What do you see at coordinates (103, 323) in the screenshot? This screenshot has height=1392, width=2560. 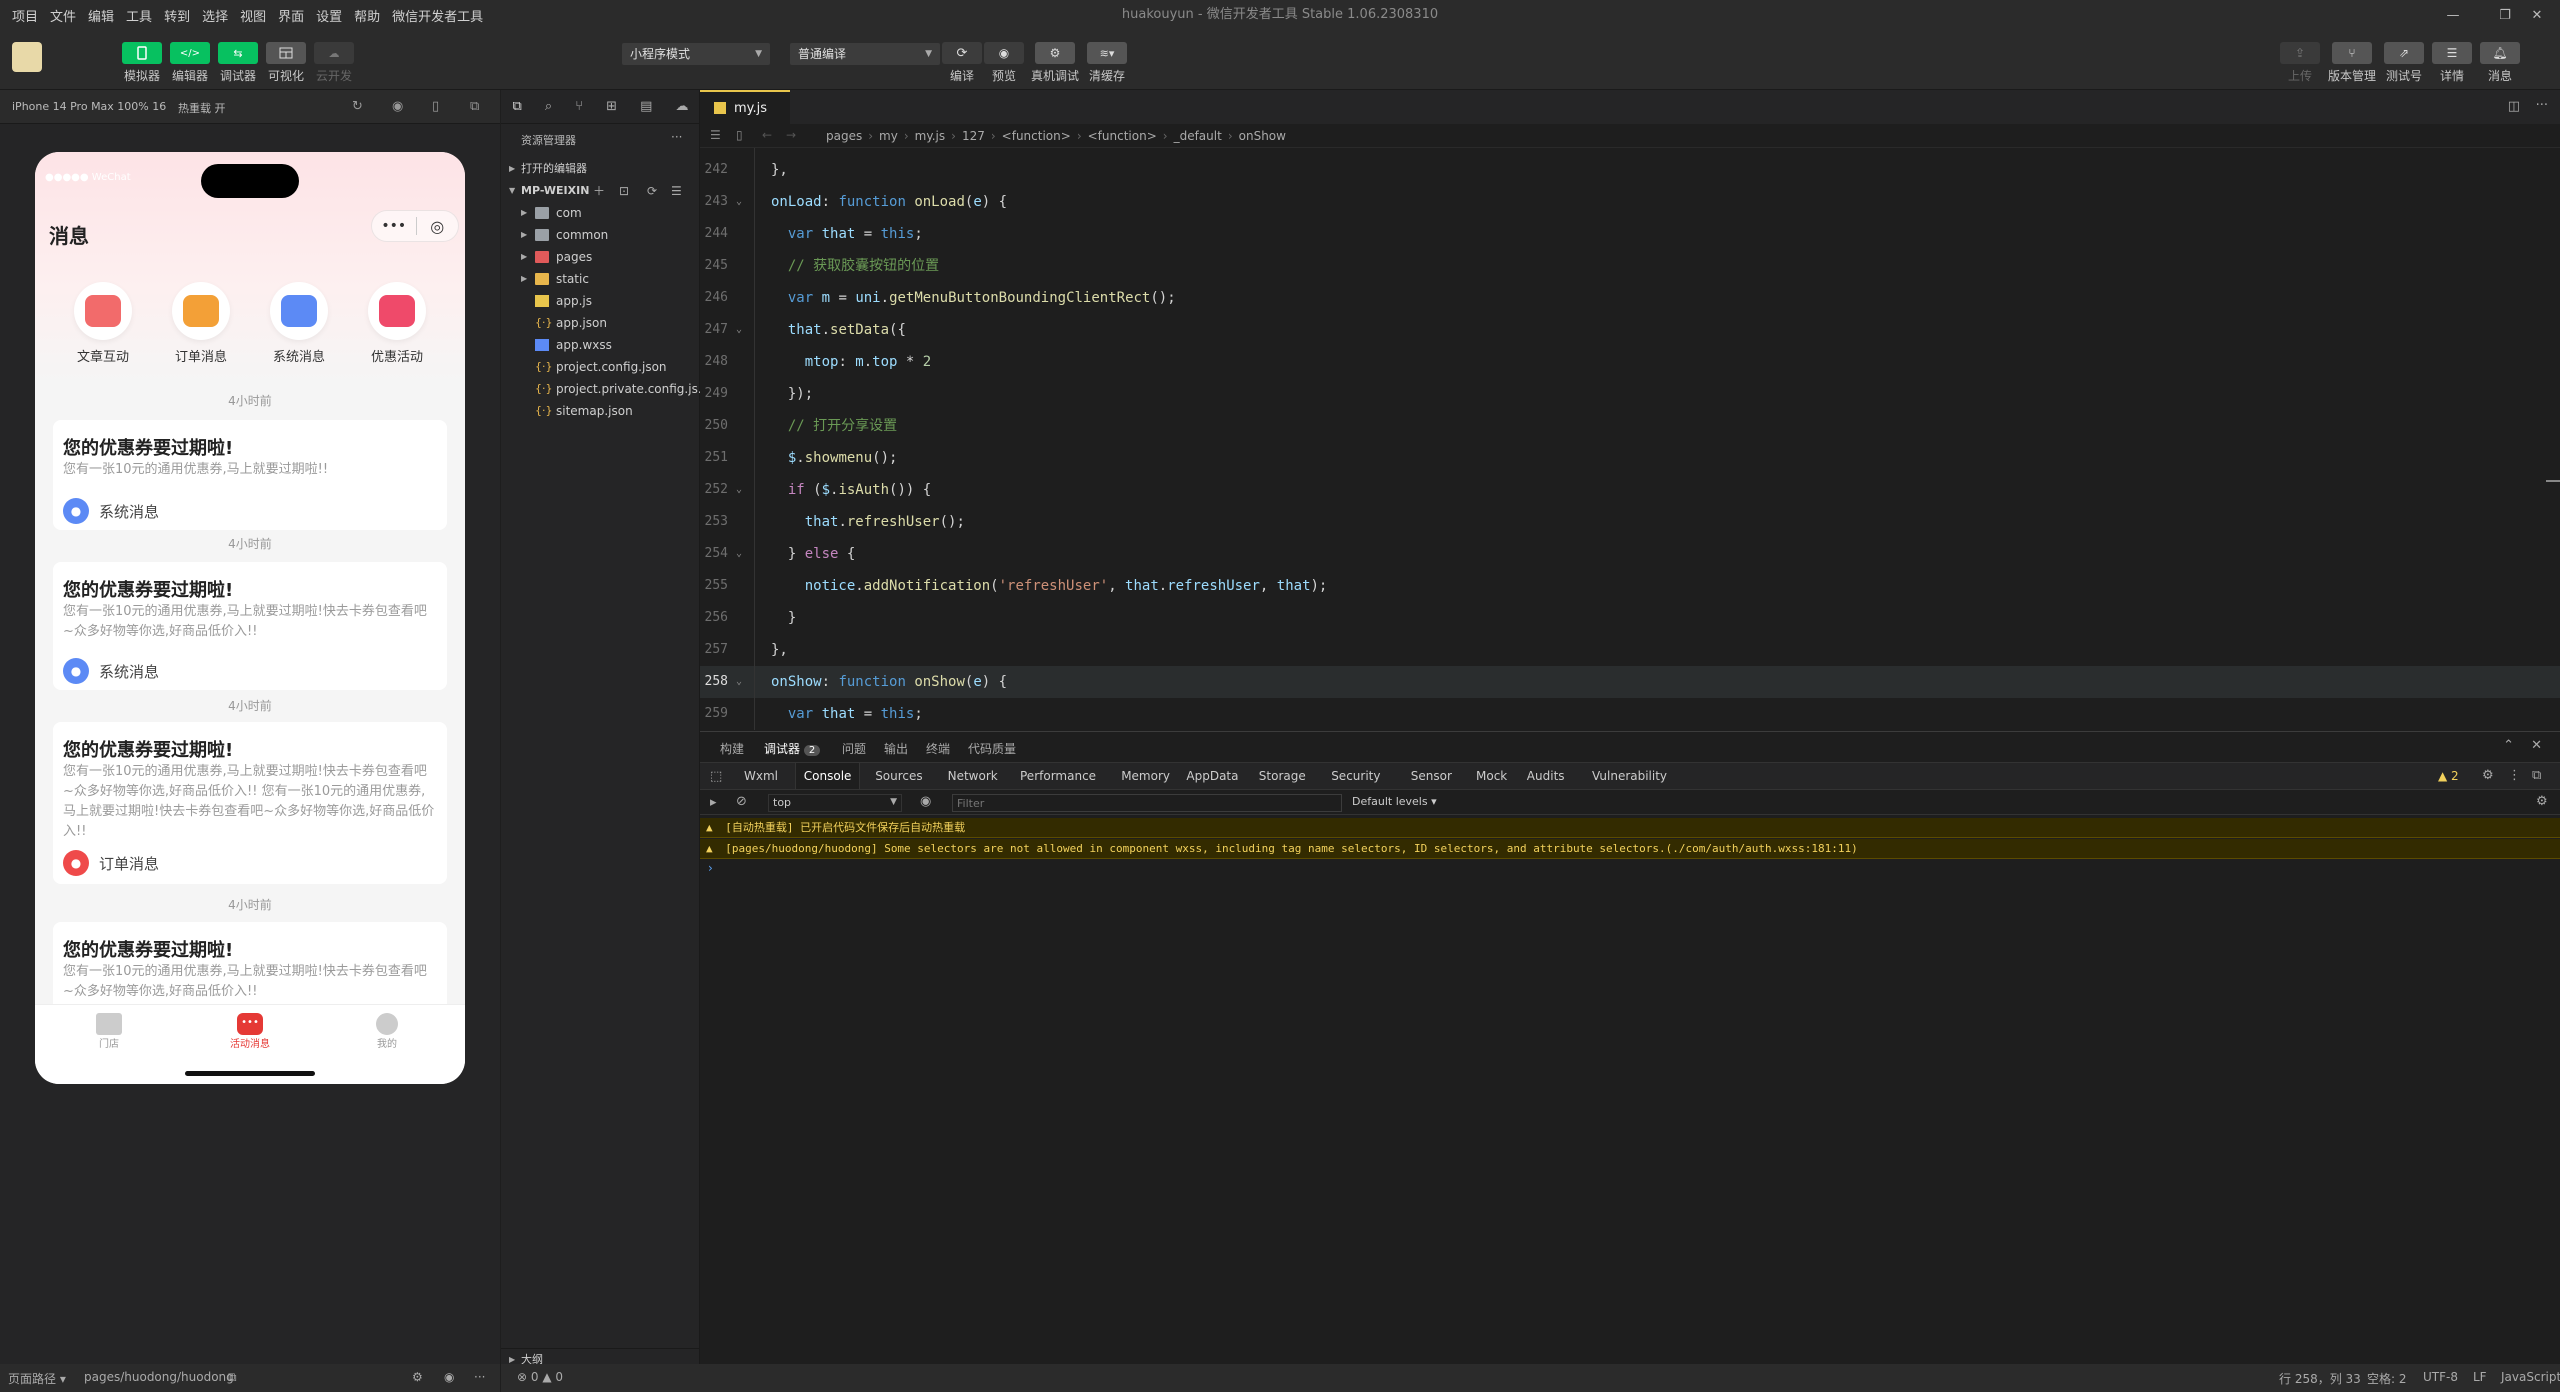 I see `category-item: 文章互动` at bounding box center [103, 323].